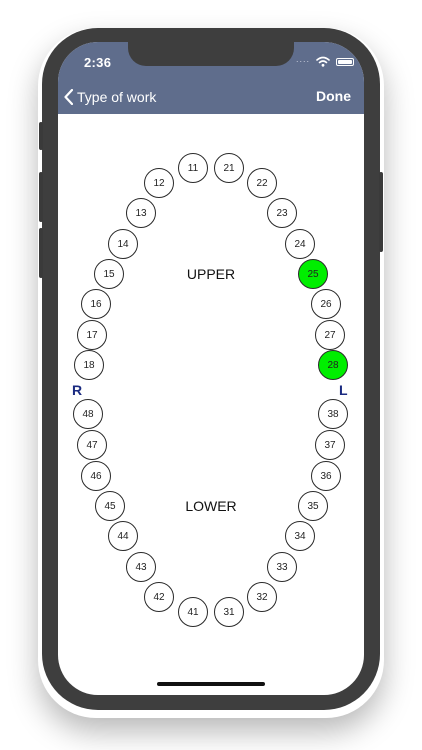  I want to click on navigation-header: 2:36 .... Type of work Done, so click(211, 78).